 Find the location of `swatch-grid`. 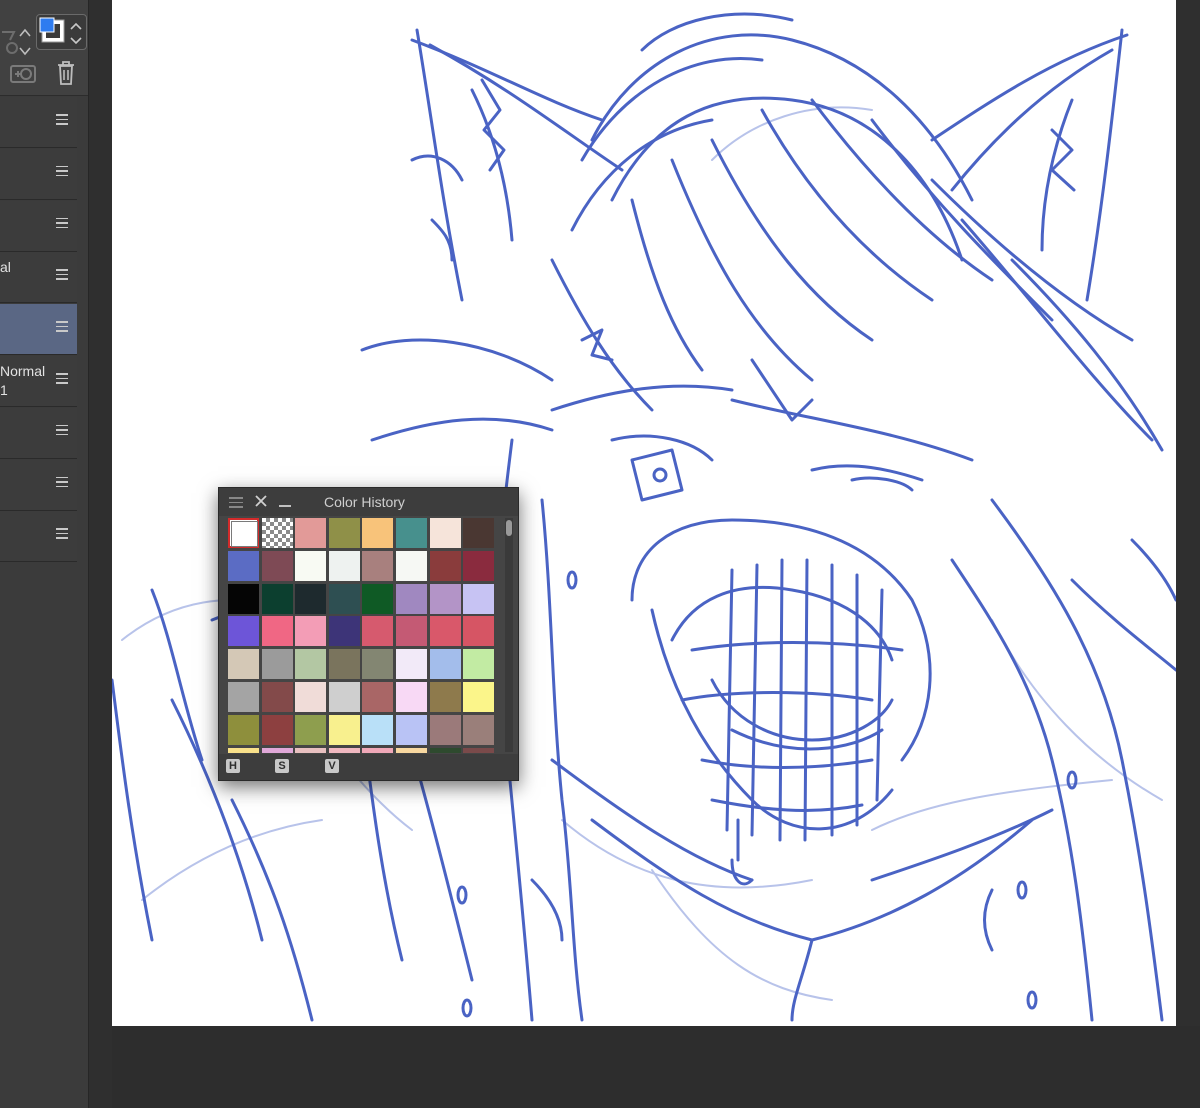

swatch-grid is located at coordinates (366, 635).